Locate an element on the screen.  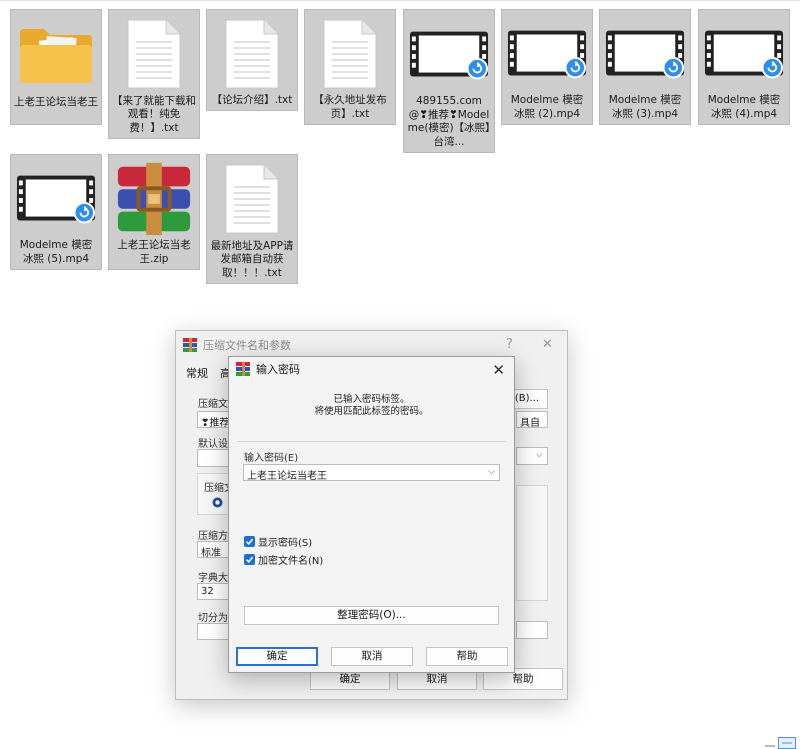
file-item-txt: 【永久地址发布页】.txt is located at coordinates (350, 67).